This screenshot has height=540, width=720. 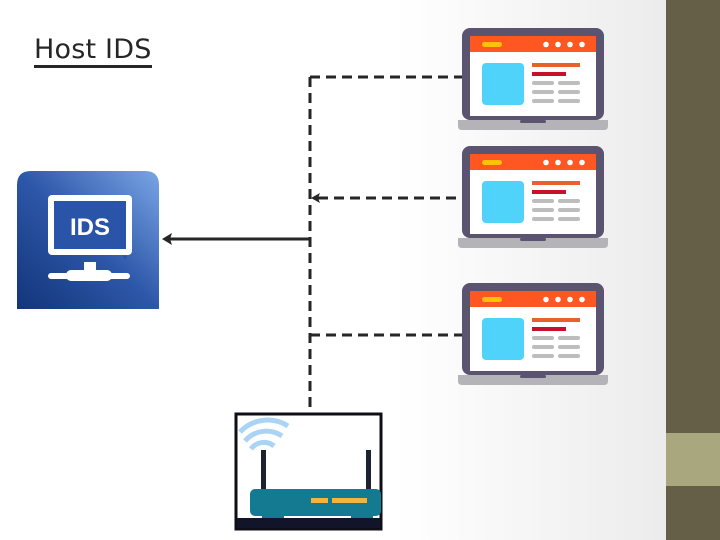 What do you see at coordinates (308, 523) in the screenshot?
I see `router-caption-bar` at bounding box center [308, 523].